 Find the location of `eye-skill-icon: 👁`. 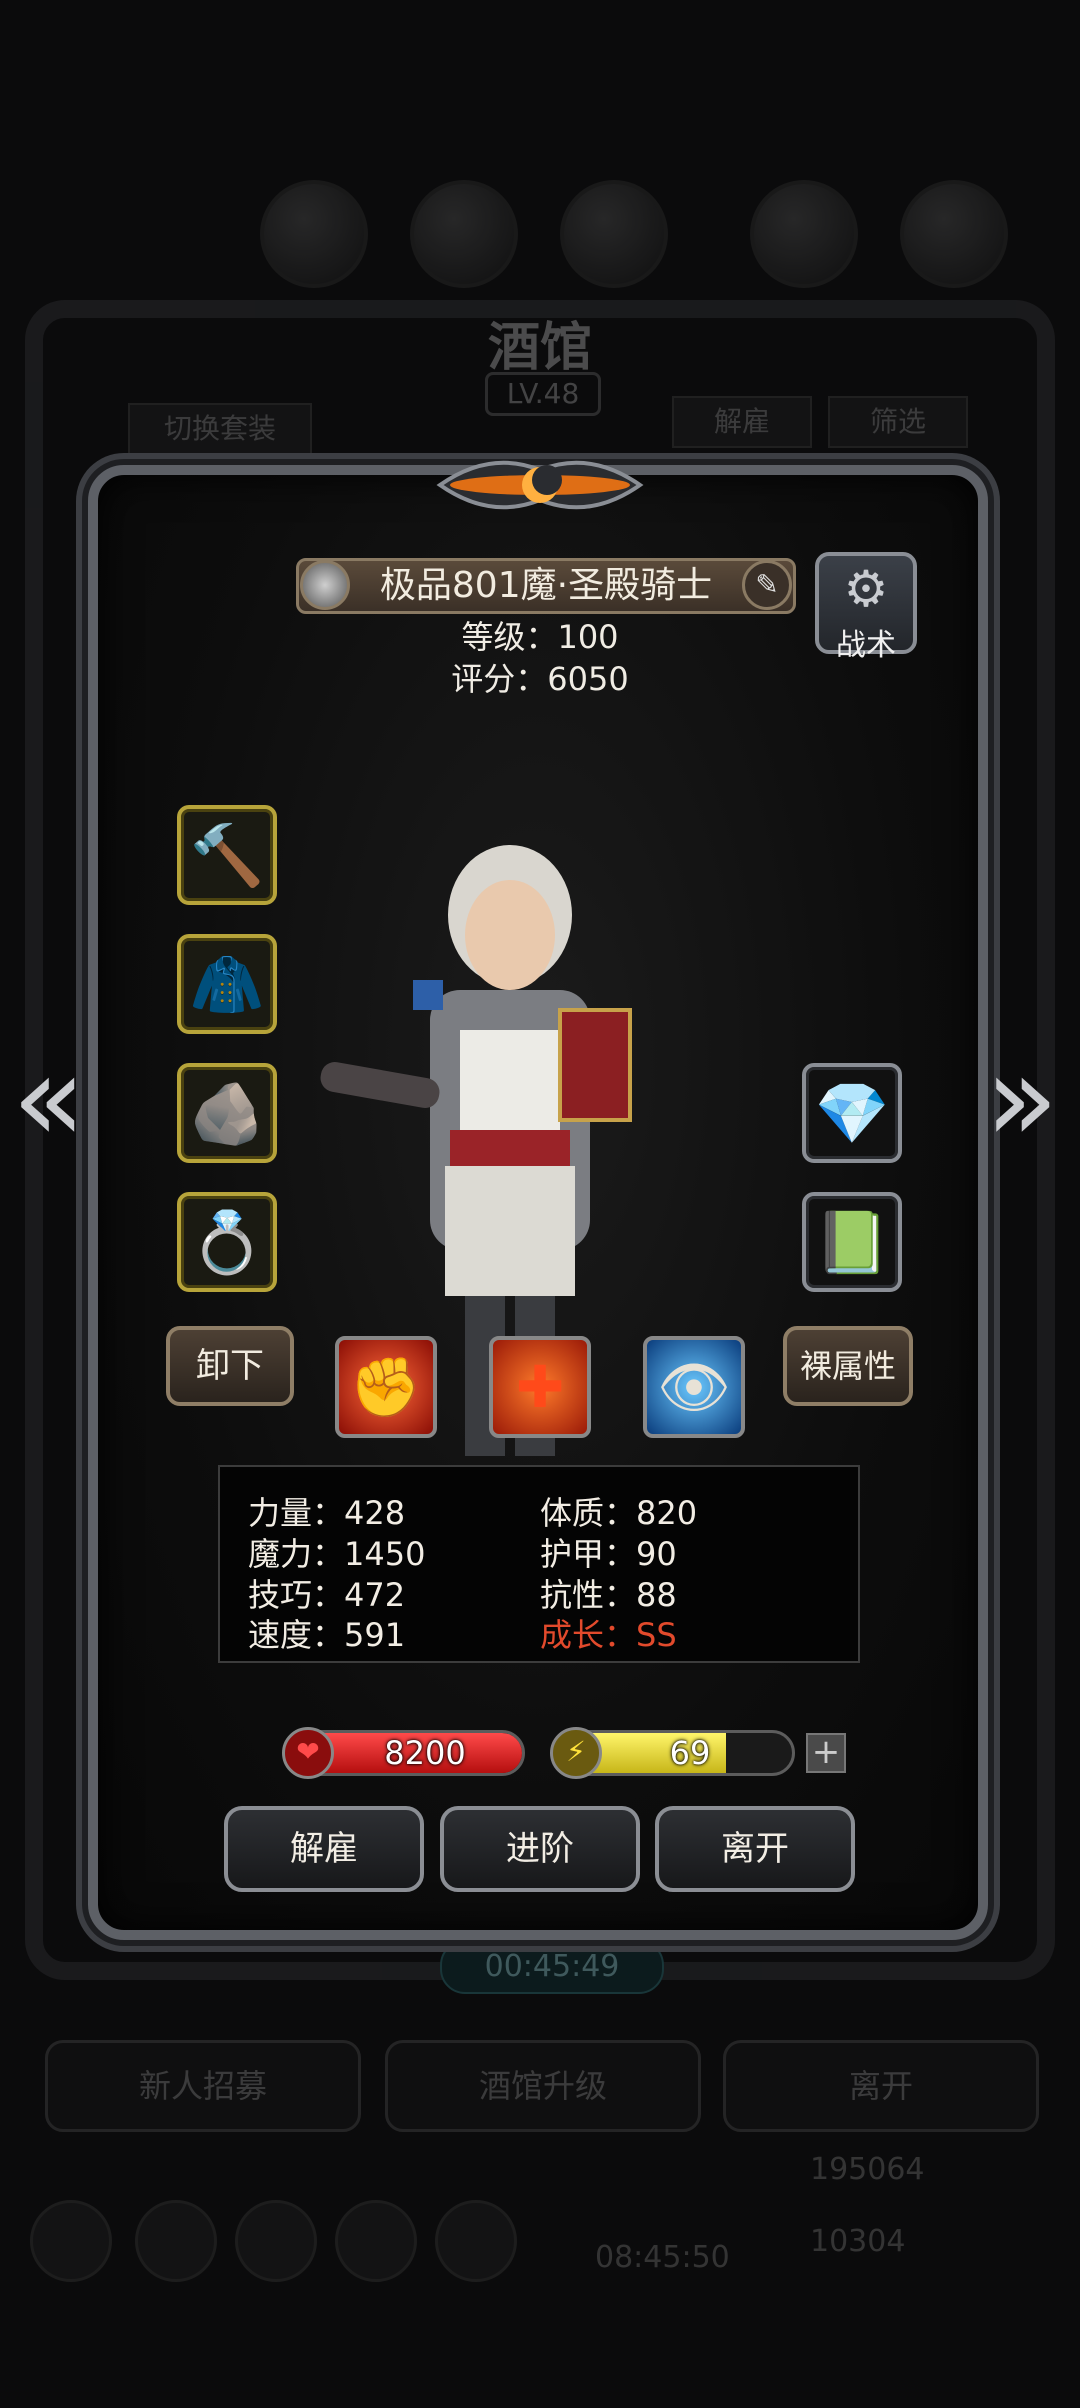

eye-skill-icon: 👁 is located at coordinates (694, 1386).